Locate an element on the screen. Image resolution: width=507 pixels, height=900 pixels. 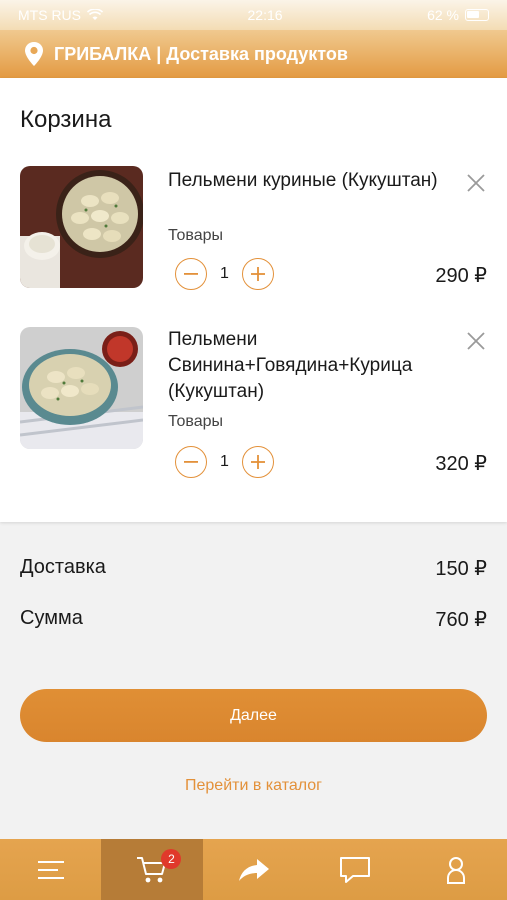
tab-profile is located at coordinates (456, 869).